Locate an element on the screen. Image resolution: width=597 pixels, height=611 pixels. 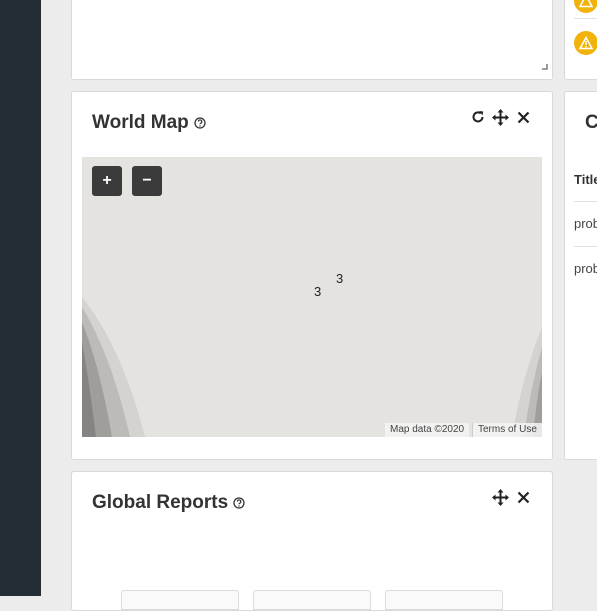
top-right-panel is located at coordinates (580, 40).